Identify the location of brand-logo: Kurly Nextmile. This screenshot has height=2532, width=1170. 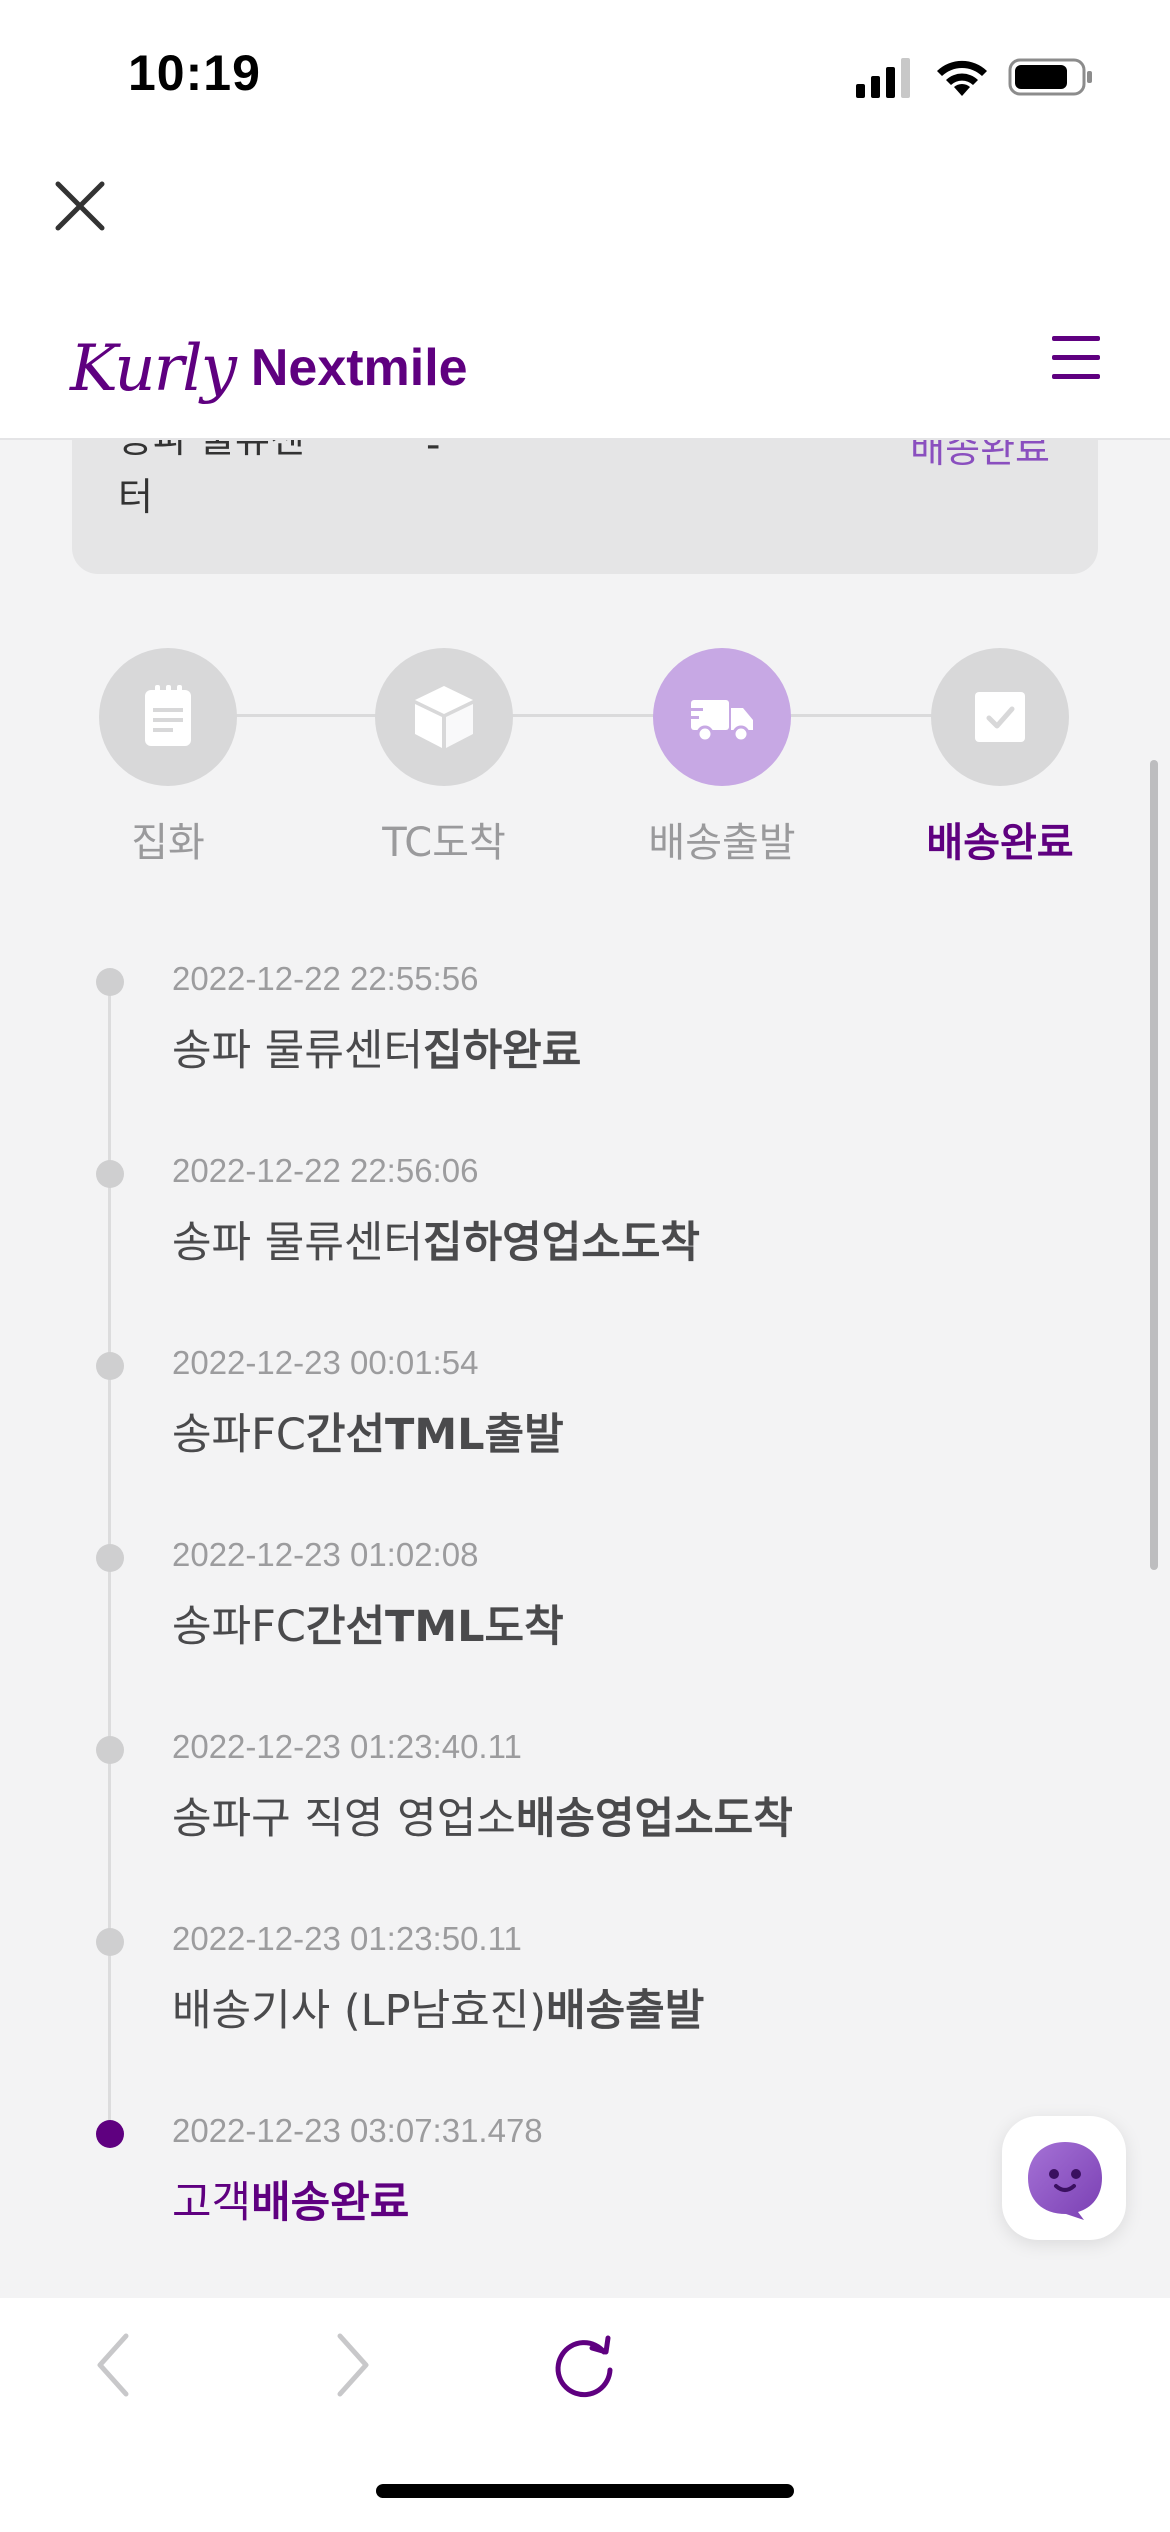
(269, 361).